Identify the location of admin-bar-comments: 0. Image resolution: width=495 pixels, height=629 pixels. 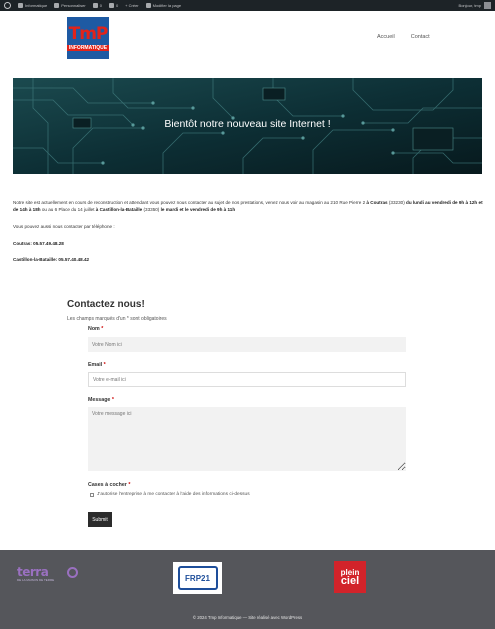
(113, 5).